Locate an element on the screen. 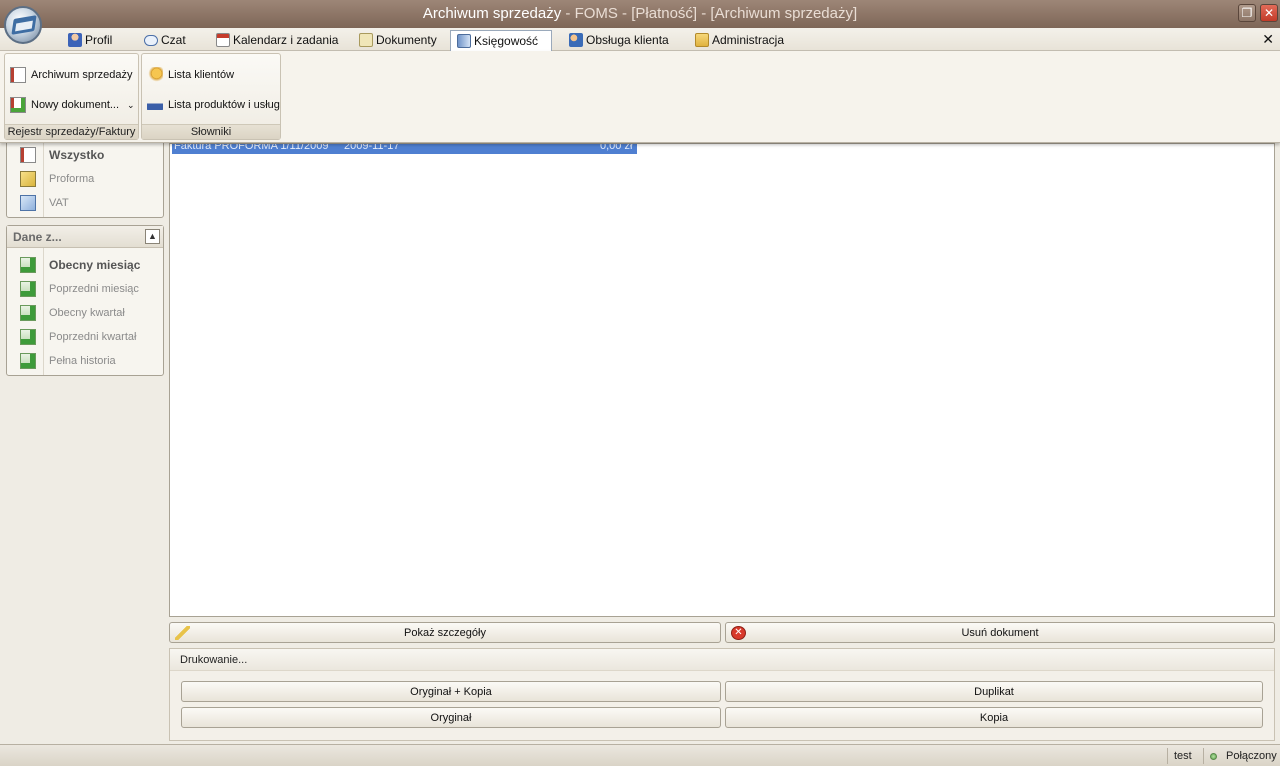  tab-label: Kalendarz i zadania is located at coordinates (286, 40).